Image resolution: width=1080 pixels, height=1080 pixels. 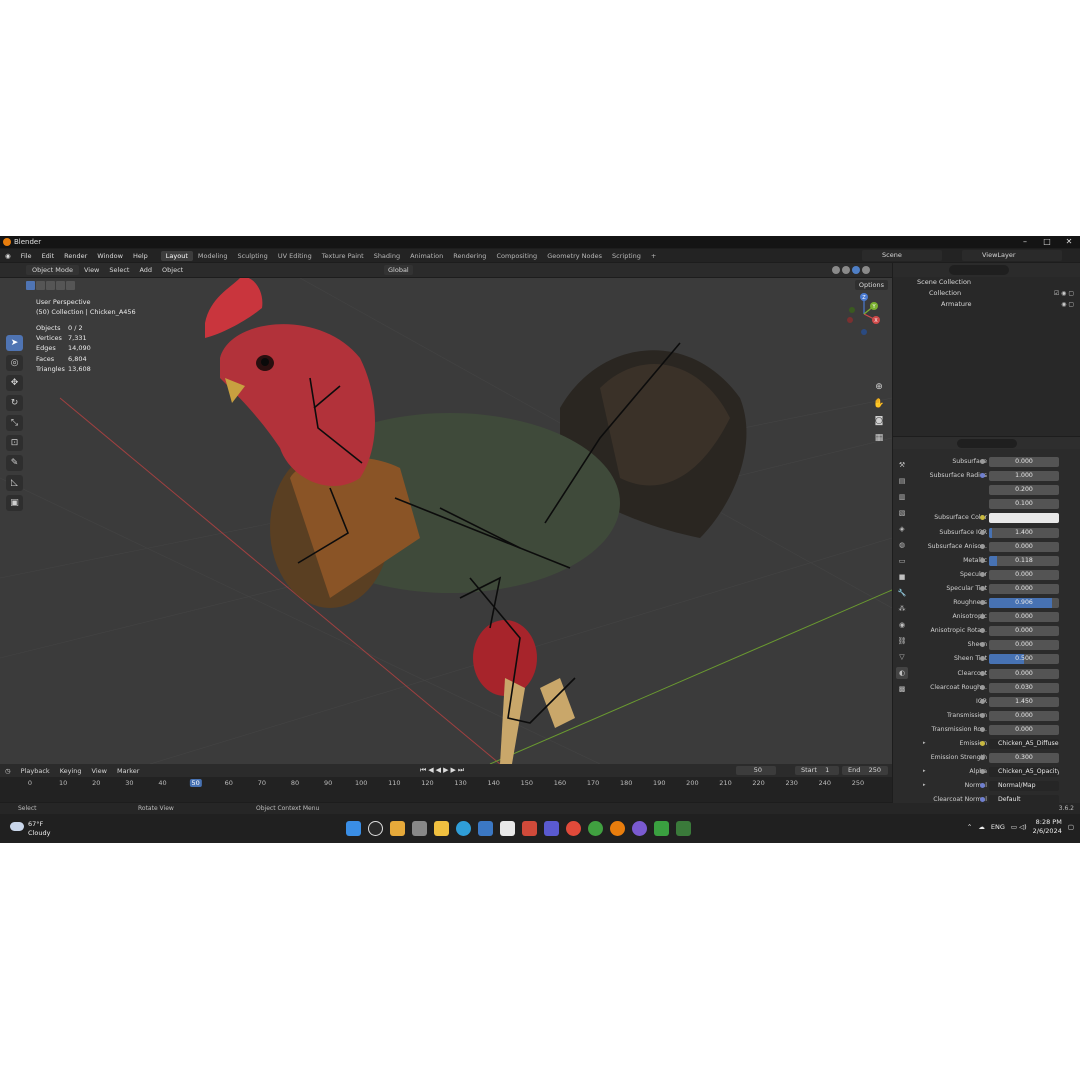 I want to click on camera-view-icon: ◙, so click(x=879, y=421).